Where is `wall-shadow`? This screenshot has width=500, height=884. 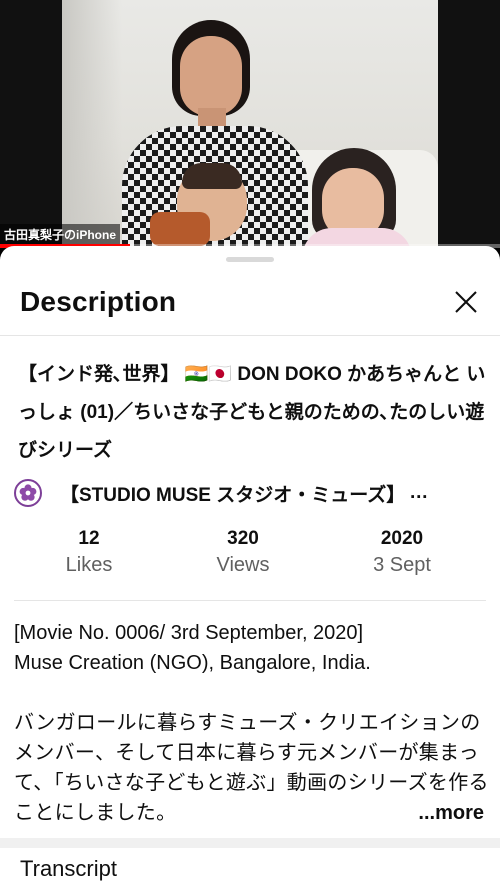 wall-shadow is located at coordinates (92, 123).